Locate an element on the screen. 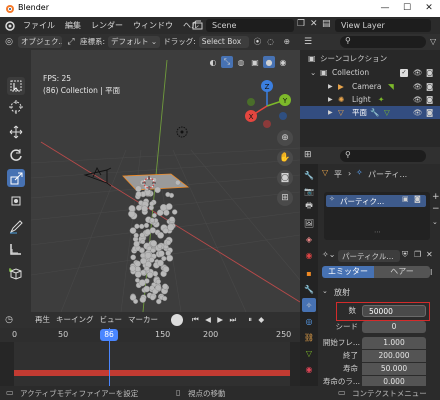  emission-section-header: ⌄ 放射 is located at coordinates (379, 292).